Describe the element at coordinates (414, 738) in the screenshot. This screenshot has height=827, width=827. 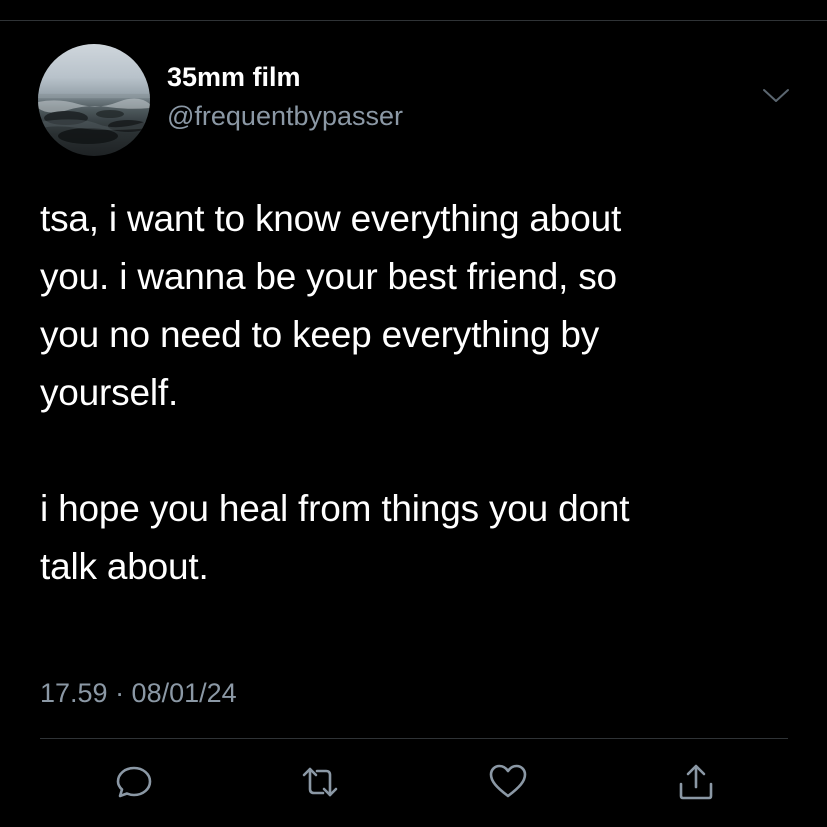
I see `actions-divider` at that location.